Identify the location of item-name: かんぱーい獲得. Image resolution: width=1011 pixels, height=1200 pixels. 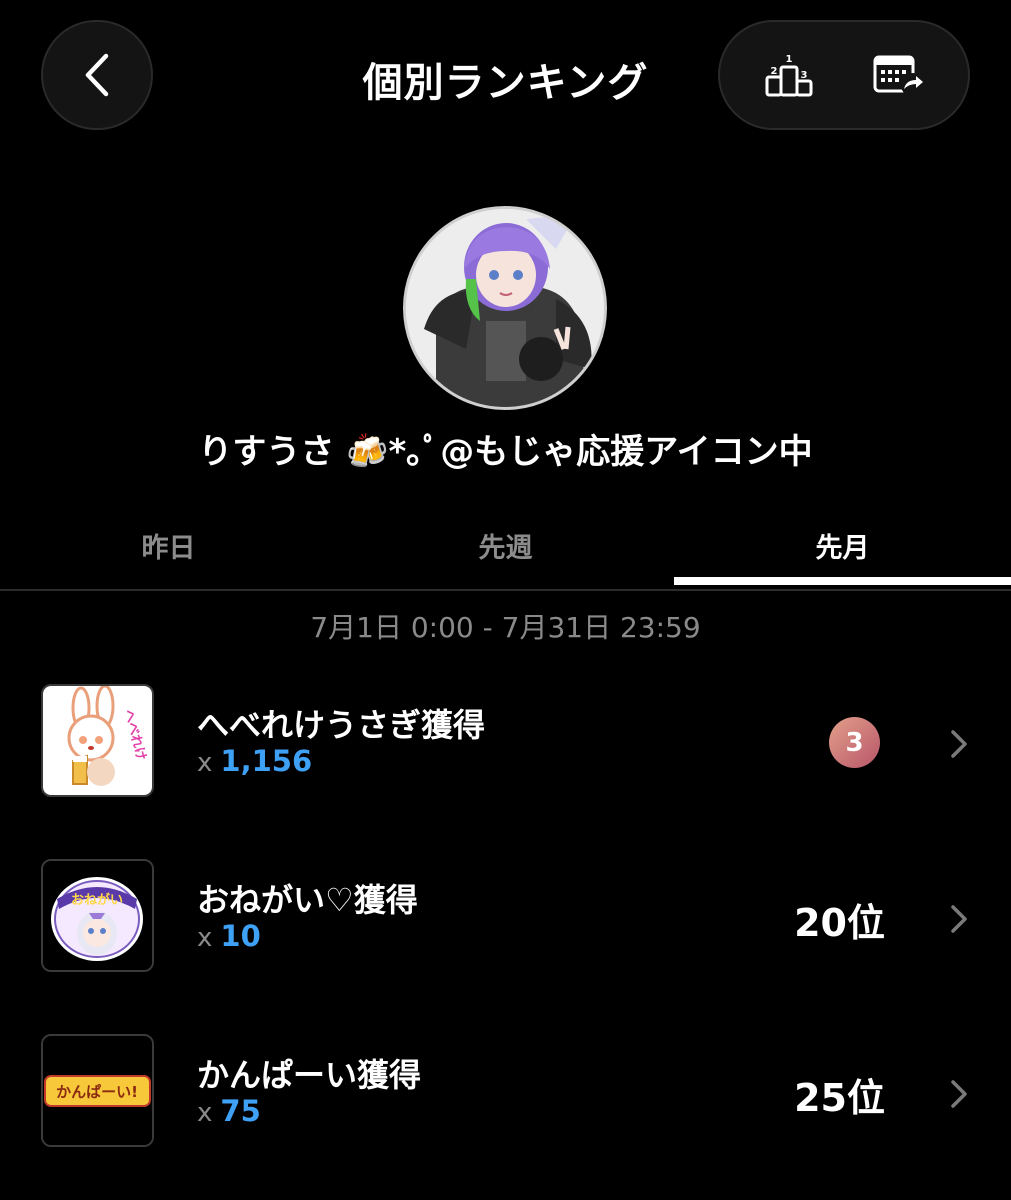
(309, 1075).